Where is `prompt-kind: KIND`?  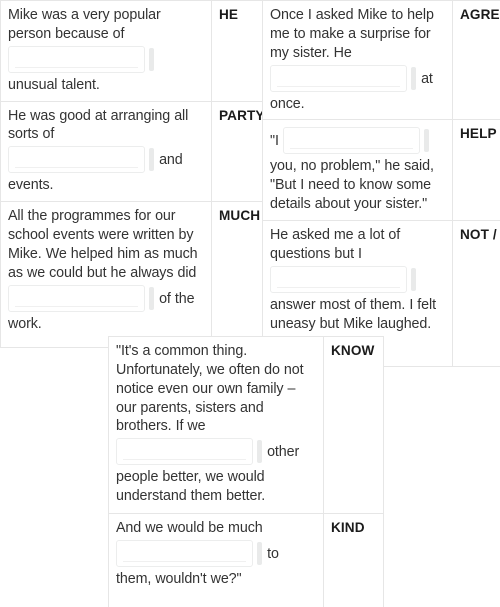 prompt-kind: KIND is located at coordinates (353, 560).